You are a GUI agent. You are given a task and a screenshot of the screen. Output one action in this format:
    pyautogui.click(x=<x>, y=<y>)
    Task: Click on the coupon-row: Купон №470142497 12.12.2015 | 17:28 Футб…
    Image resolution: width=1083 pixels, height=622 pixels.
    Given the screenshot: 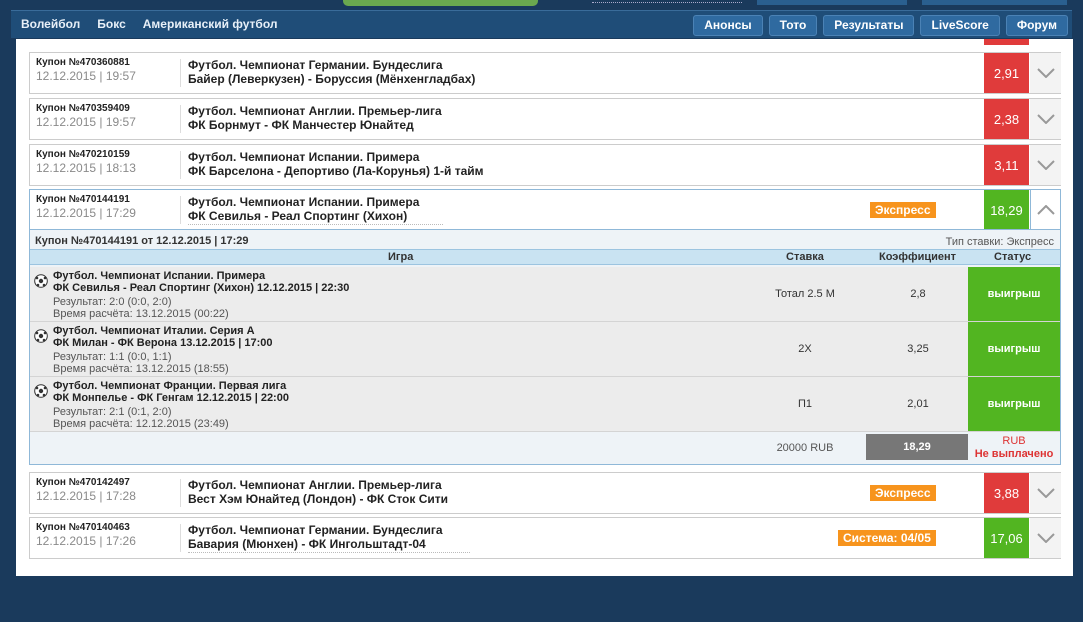 What is the action you would take?
    pyautogui.click(x=545, y=493)
    